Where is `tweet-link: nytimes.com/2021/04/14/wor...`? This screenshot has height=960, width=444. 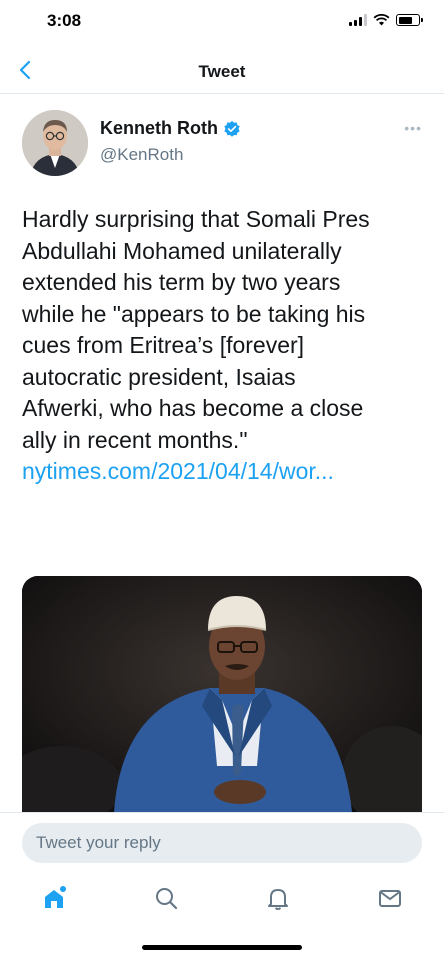 tweet-link: nytimes.com/2021/04/14/wor... is located at coordinates (222, 472).